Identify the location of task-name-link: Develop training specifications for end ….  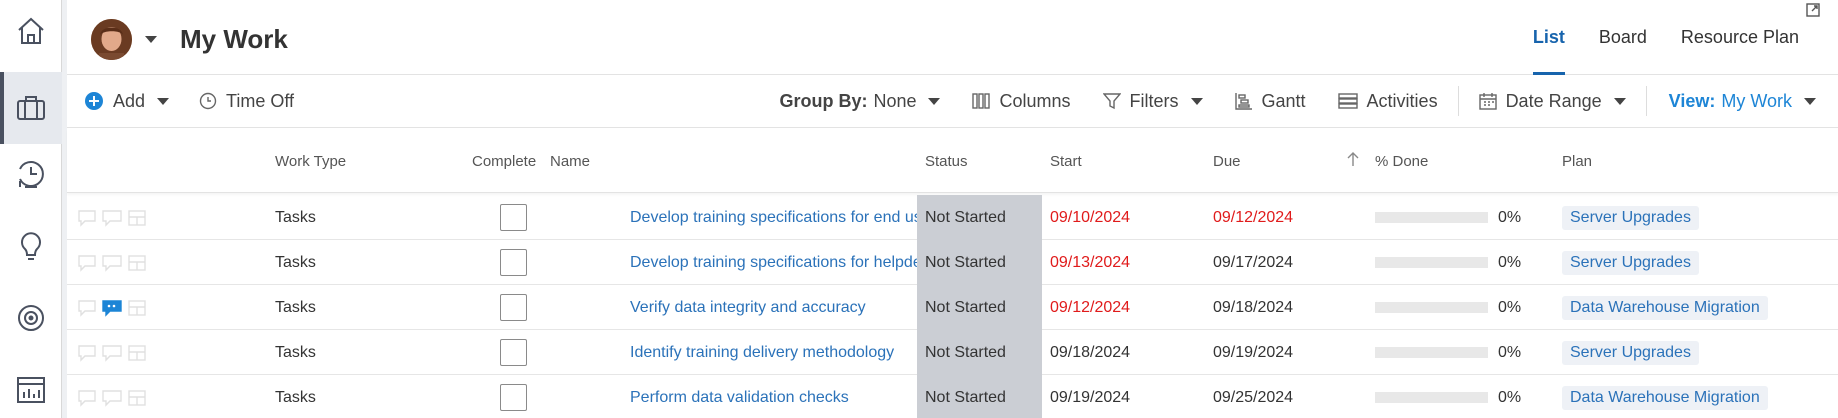
(773, 218).